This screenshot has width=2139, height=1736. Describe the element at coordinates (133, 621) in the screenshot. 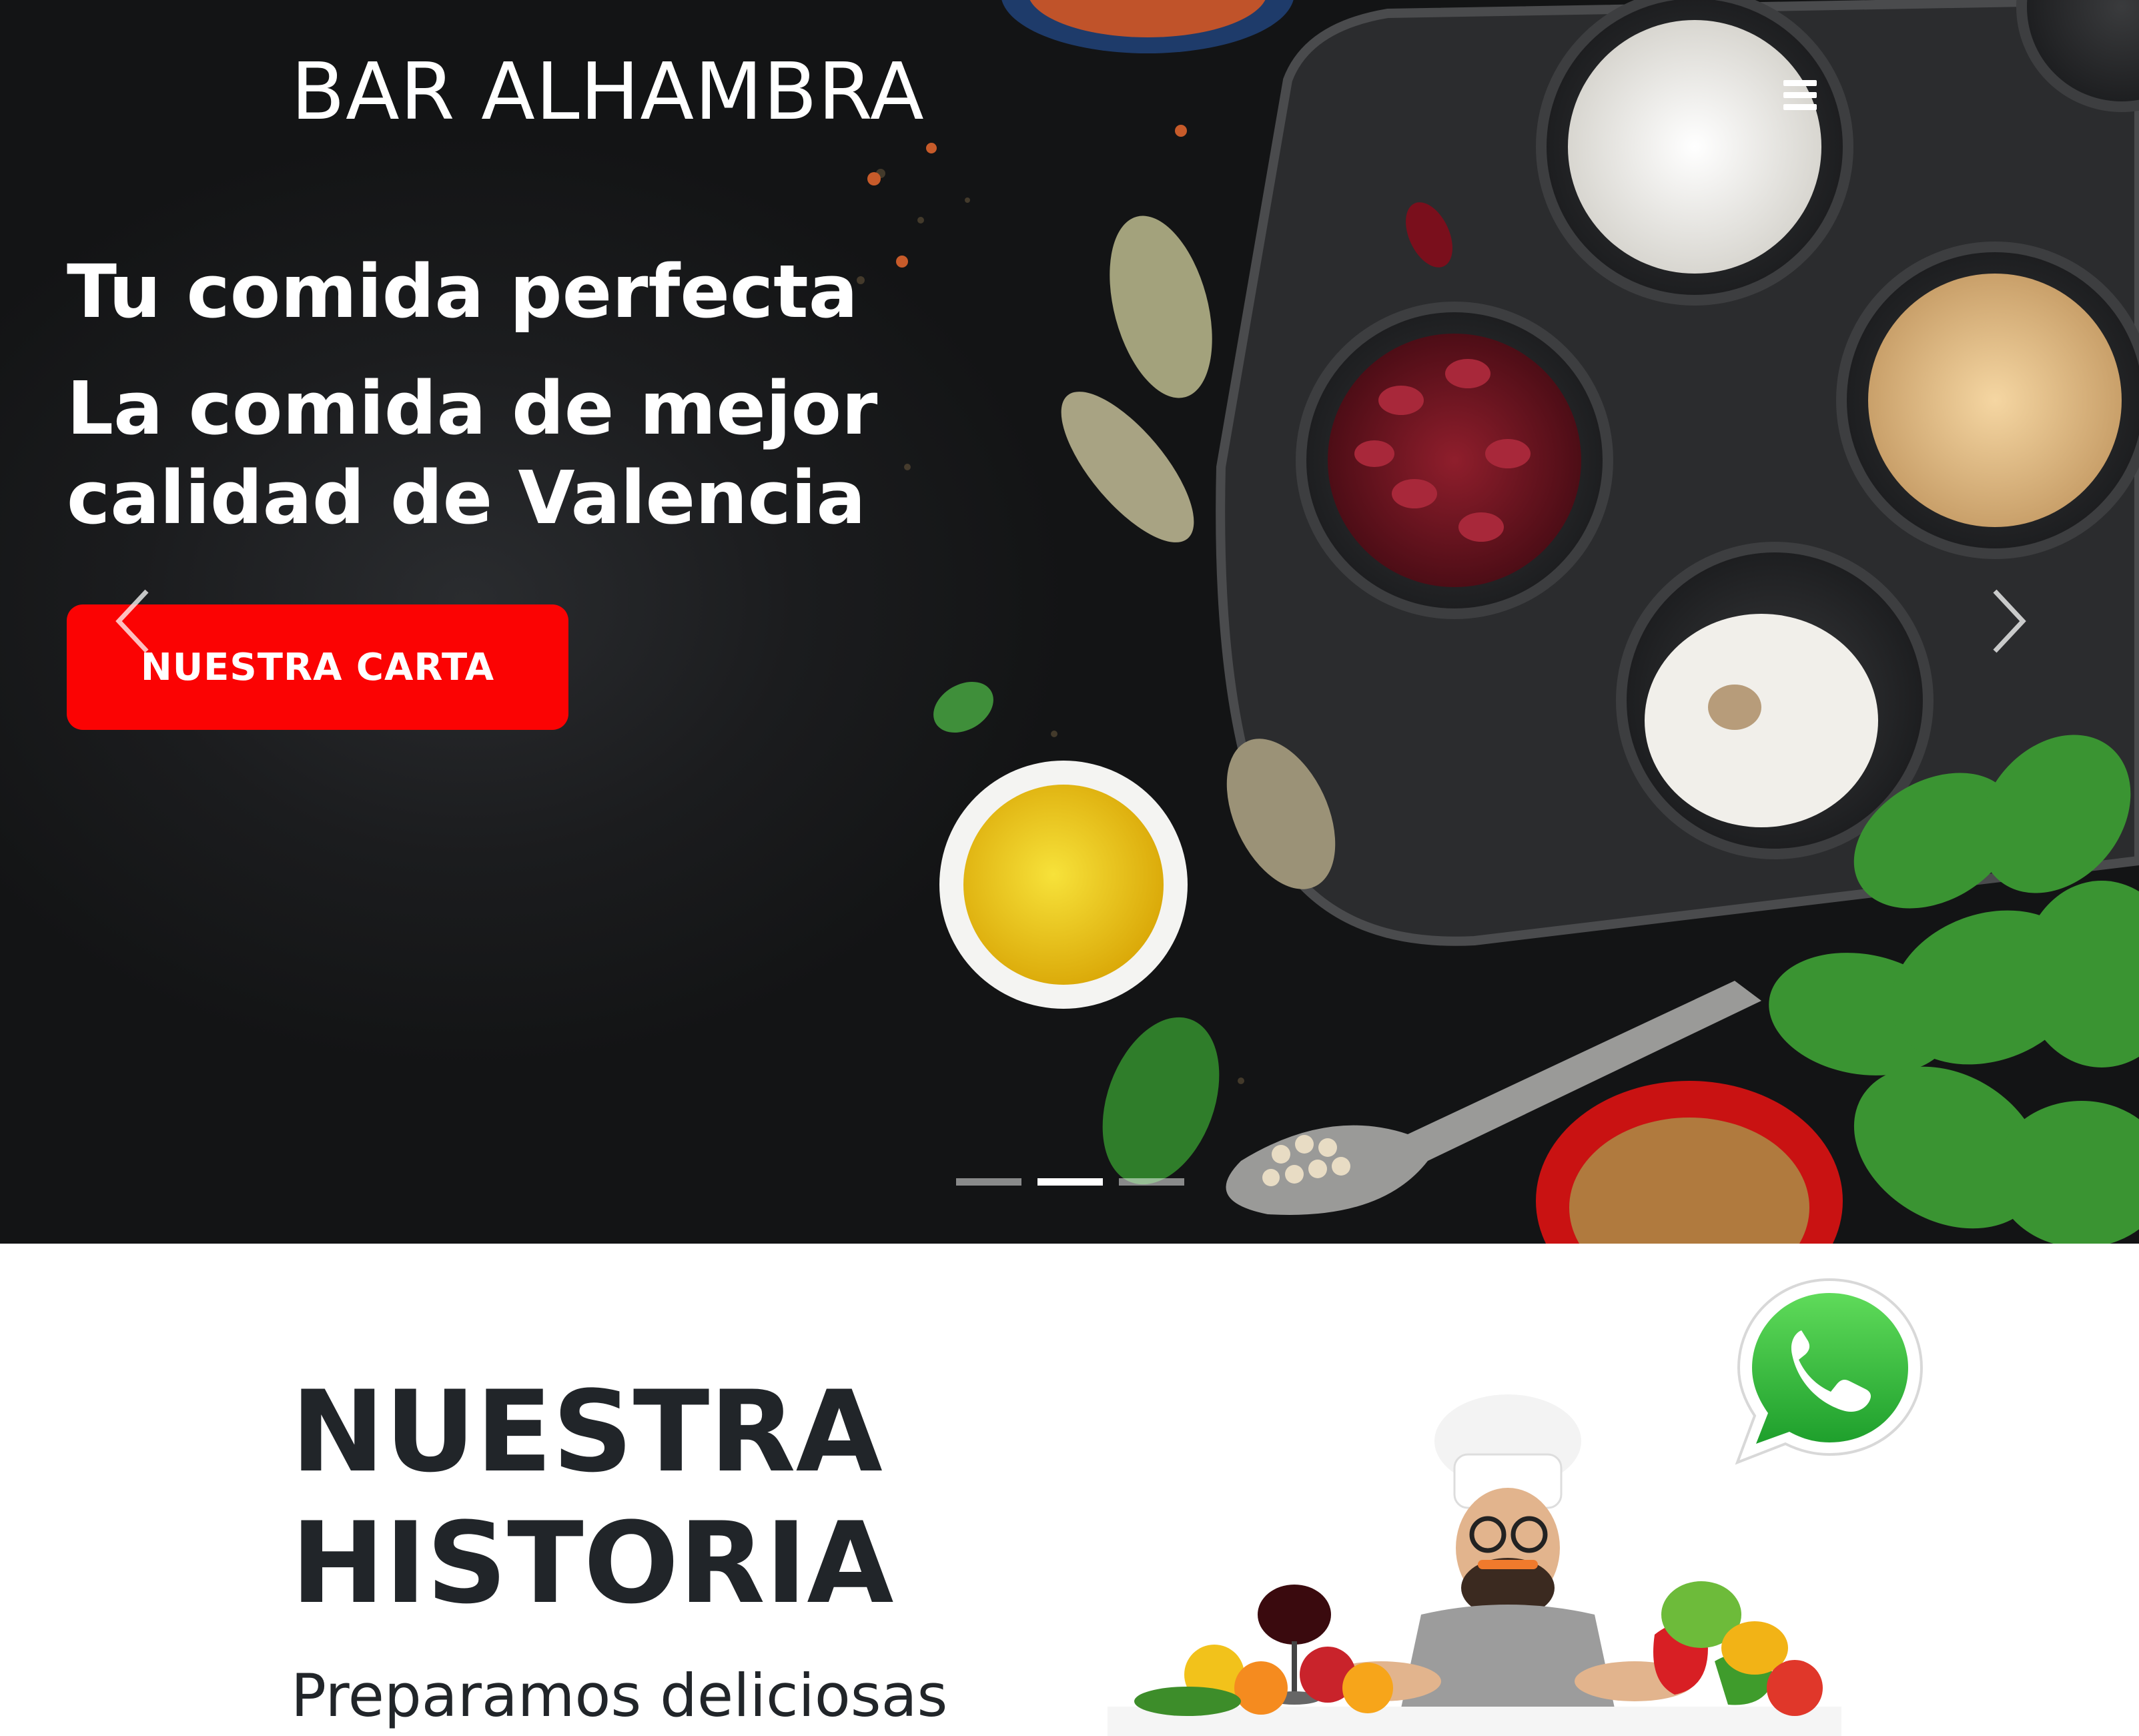

I see `chevron-left-icon` at that location.